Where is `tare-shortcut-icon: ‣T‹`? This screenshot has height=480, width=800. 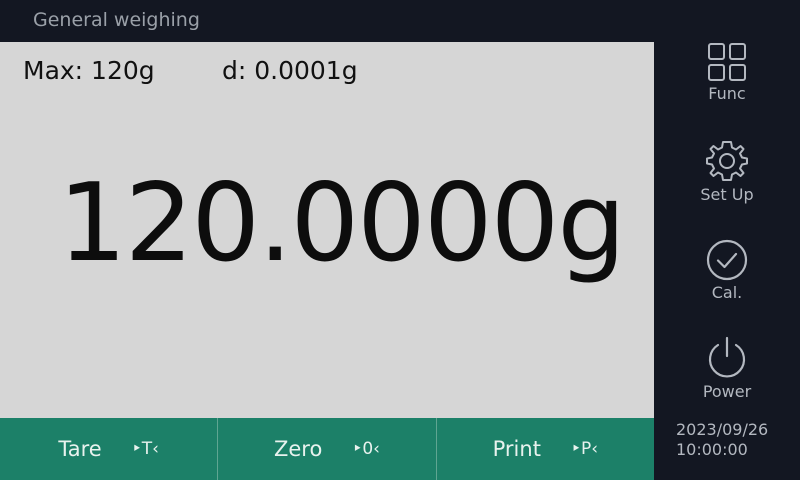
tare-shortcut-icon: ‣T‹ is located at coordinates (145, 449).